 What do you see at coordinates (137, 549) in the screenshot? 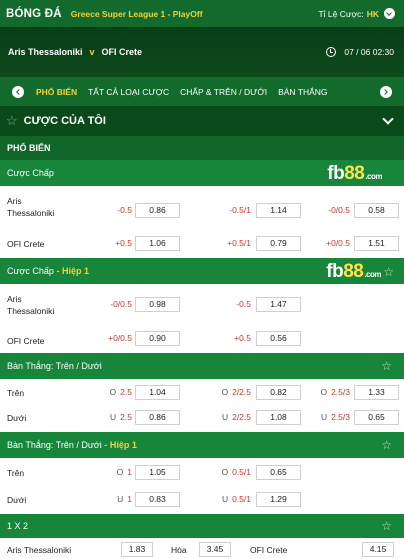
I see `odds-button: 1.83` at bounding box center [137, 549].